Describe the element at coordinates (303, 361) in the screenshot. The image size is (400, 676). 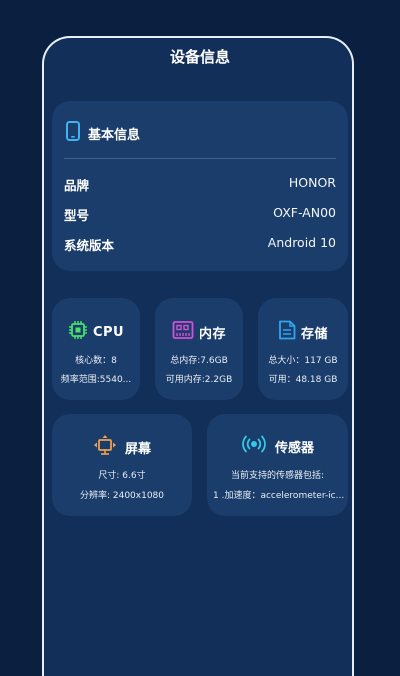
I see `storage-total: 总大小：117 GB` at that location.